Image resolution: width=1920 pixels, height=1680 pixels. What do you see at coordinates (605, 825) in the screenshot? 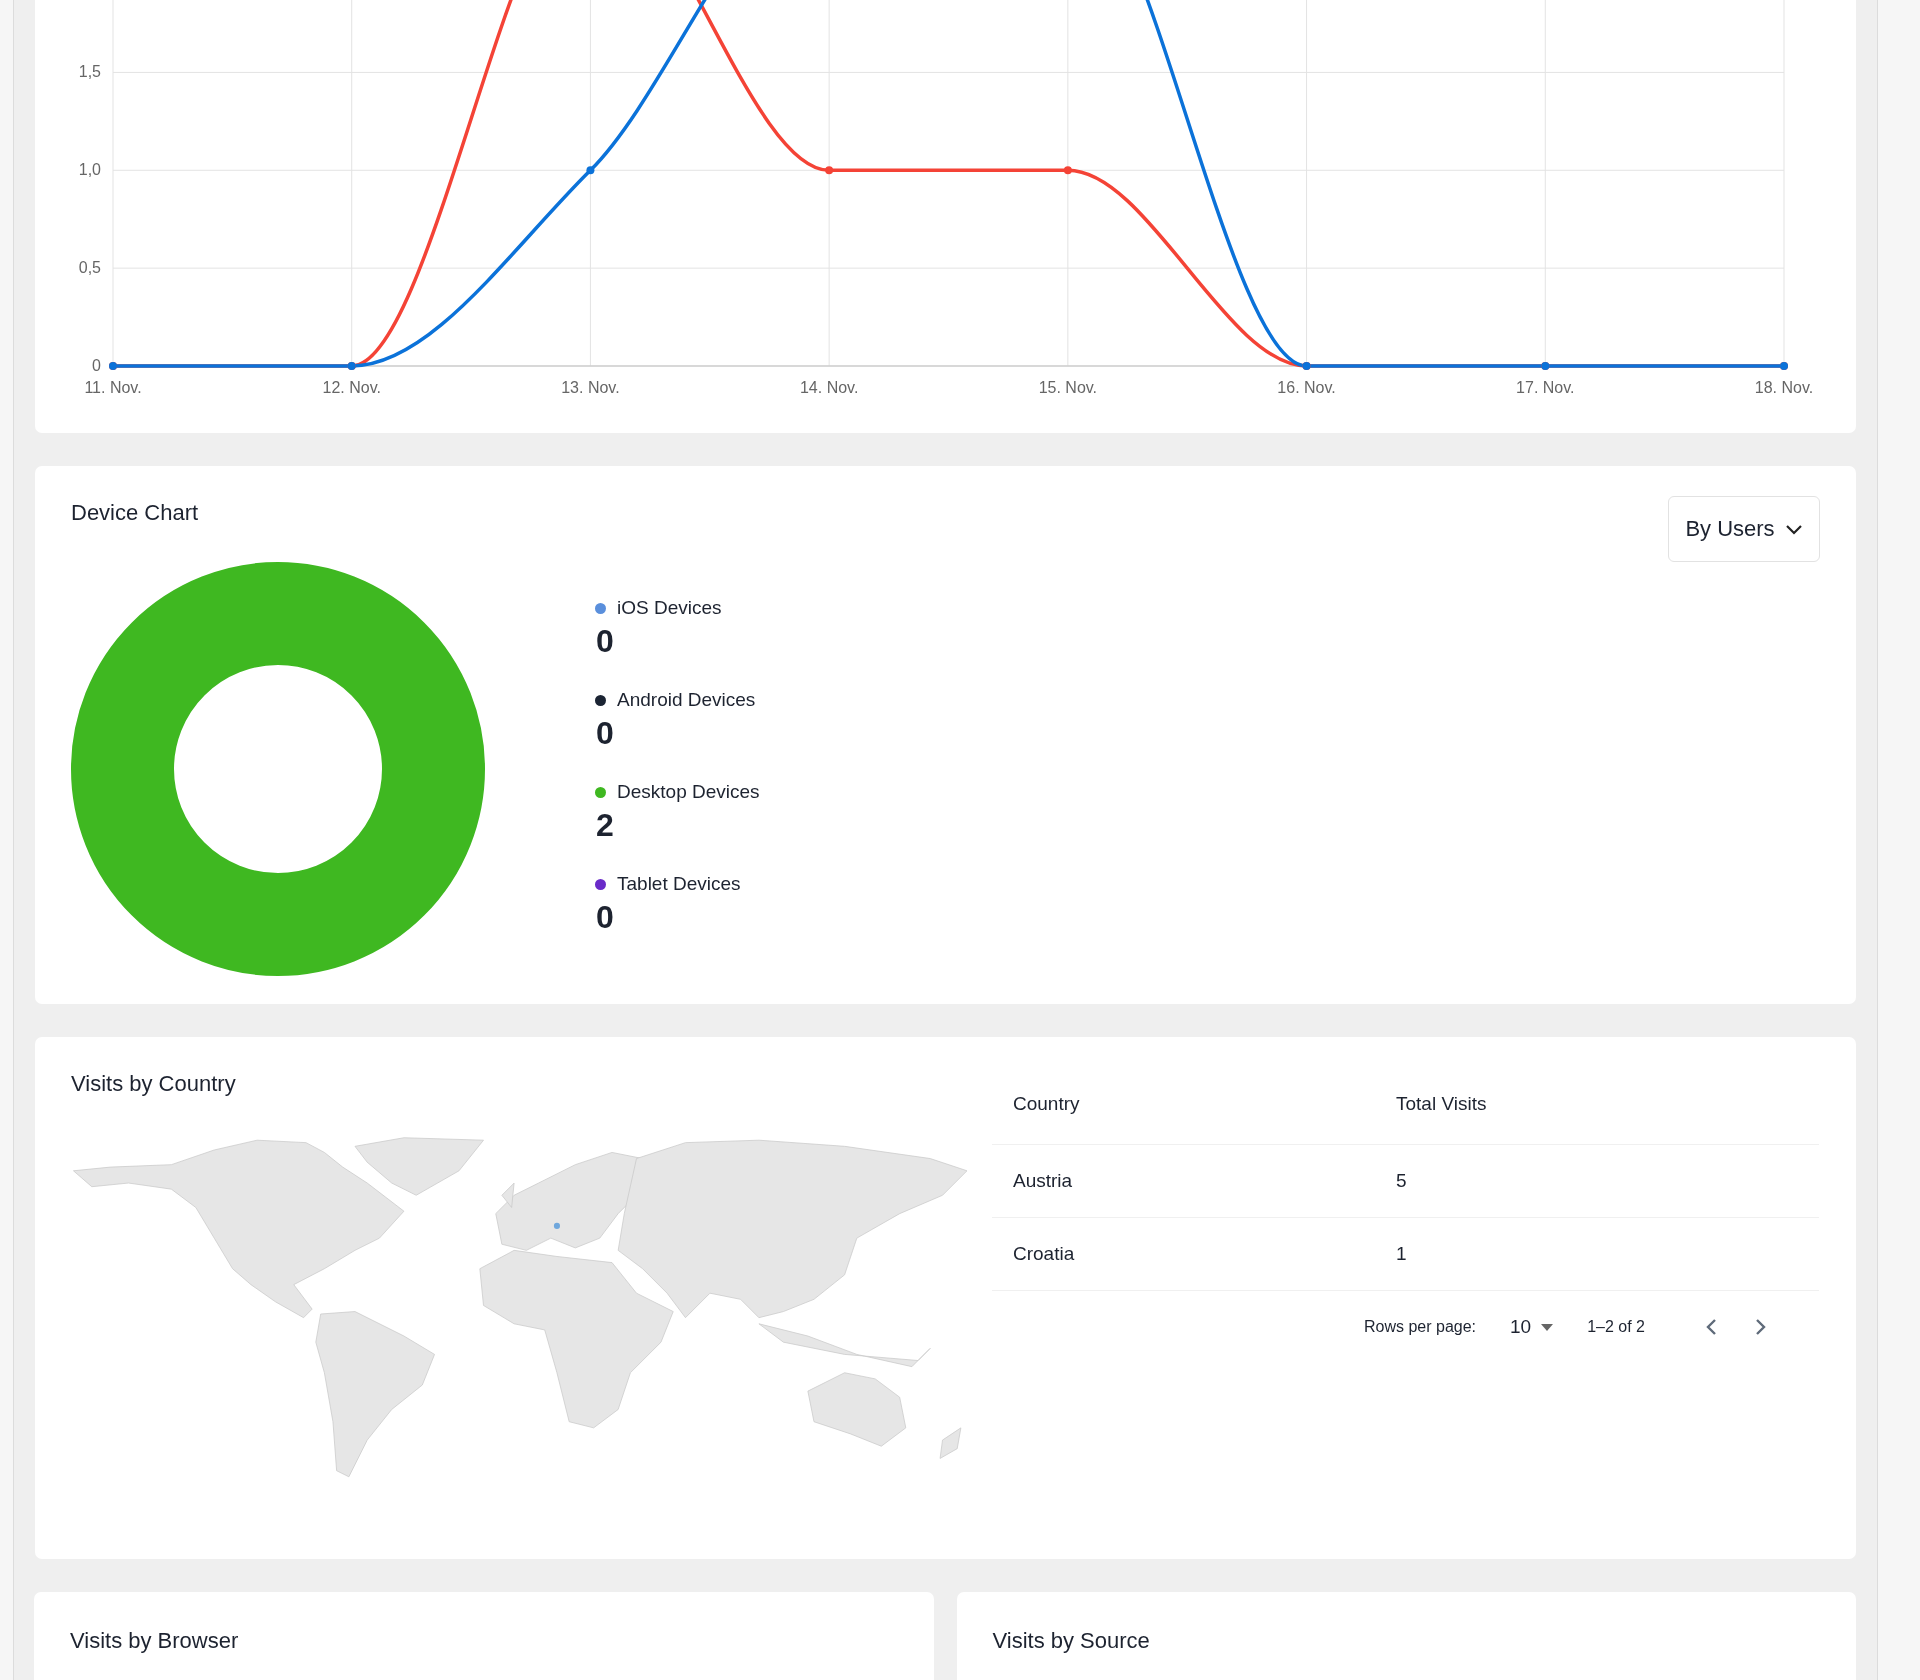
I see `device-count: 2` at bounding box center [605, 825].